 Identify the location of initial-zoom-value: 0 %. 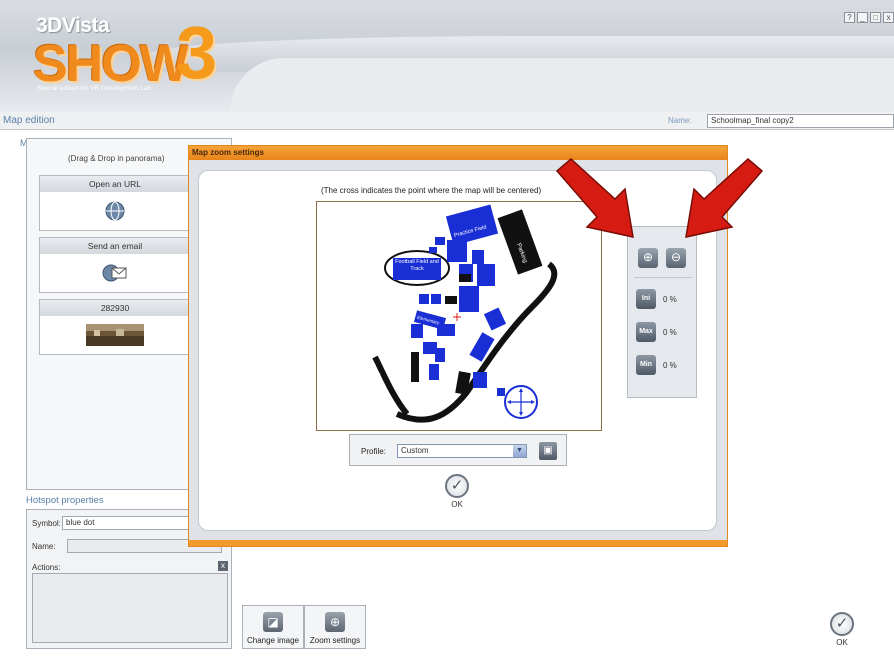
(670, 299).